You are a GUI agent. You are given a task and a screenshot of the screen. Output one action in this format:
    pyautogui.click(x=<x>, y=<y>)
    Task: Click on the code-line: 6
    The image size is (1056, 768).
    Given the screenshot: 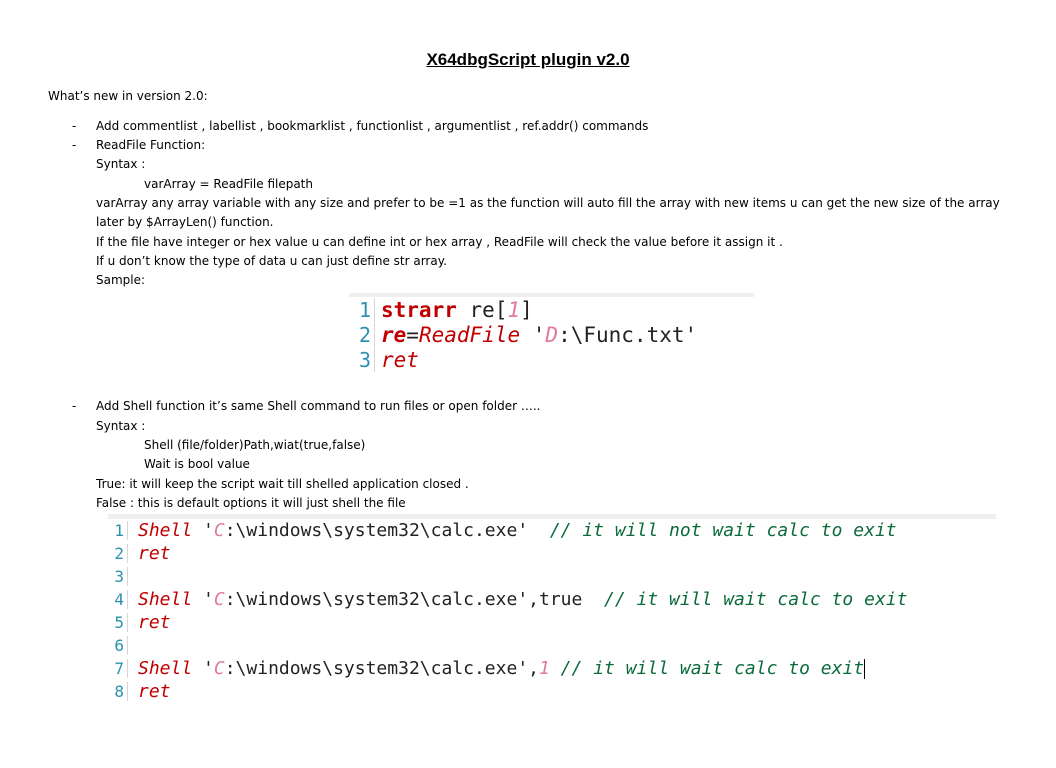 What is the action you would take?
    pyautogui.click(x=552, y=645)
    